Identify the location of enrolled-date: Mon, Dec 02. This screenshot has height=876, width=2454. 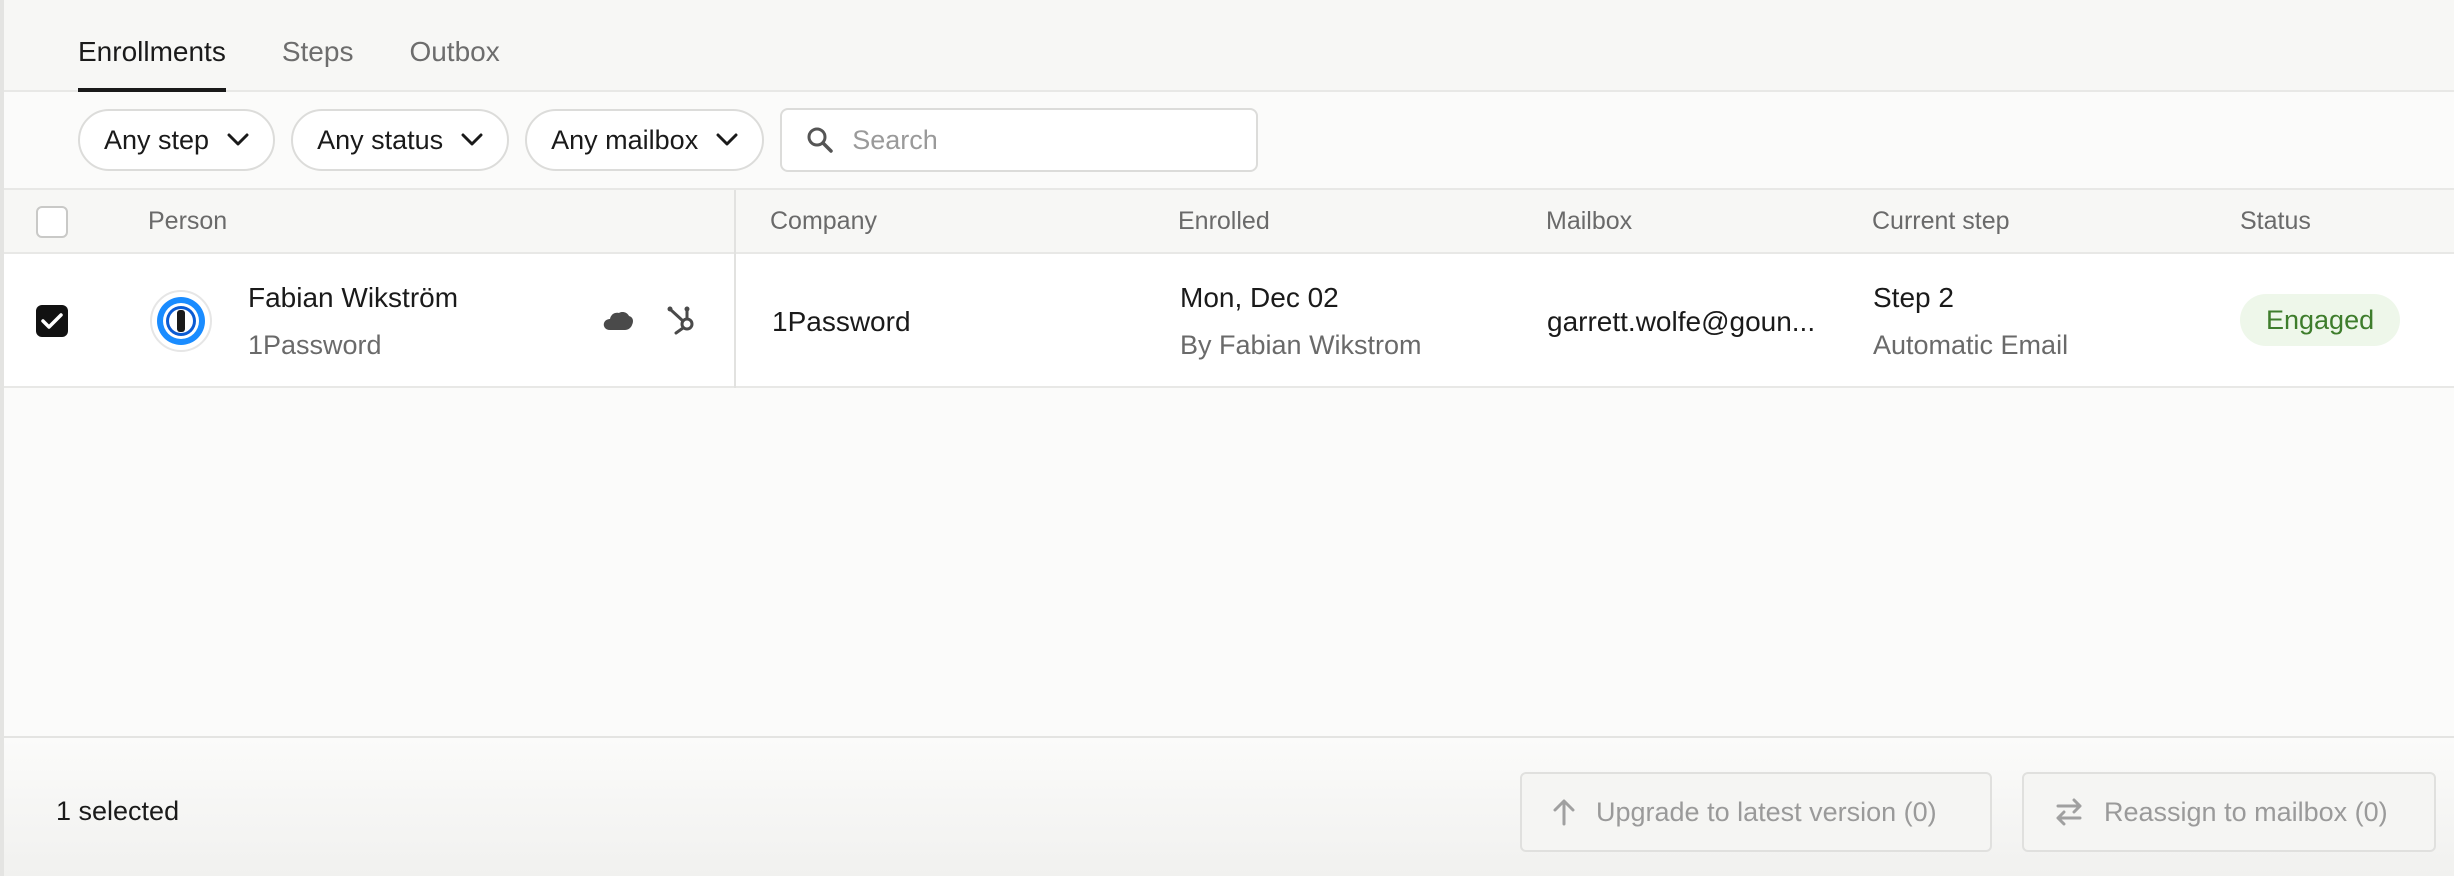
(1259, 297).